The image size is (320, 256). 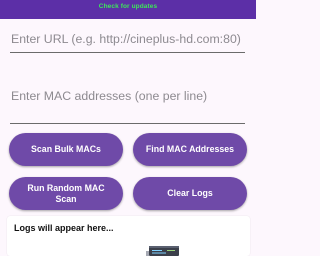 I want to click on find-mac-addresses-button: Find MAC Addresses, so click(x=190, y=149).